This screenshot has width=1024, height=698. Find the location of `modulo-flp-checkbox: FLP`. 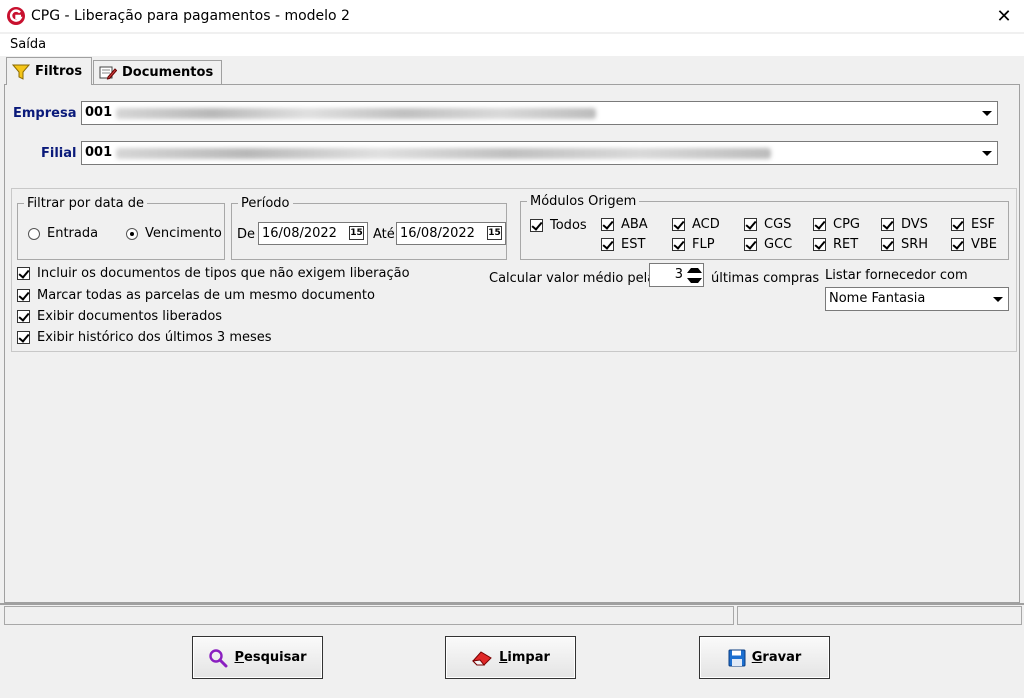

modulo-flp-checkbox: FLP is located at coordinates (693, 244).